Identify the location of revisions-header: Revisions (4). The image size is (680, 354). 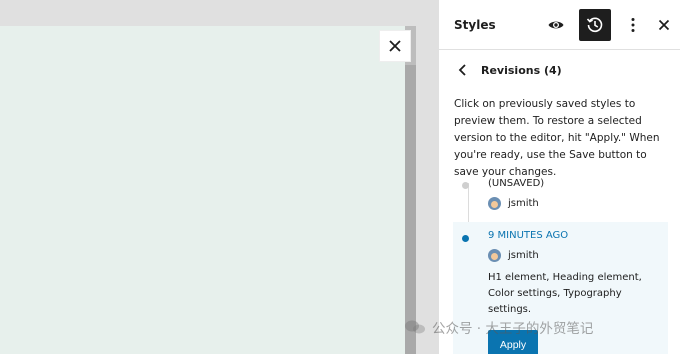
(559, 70).